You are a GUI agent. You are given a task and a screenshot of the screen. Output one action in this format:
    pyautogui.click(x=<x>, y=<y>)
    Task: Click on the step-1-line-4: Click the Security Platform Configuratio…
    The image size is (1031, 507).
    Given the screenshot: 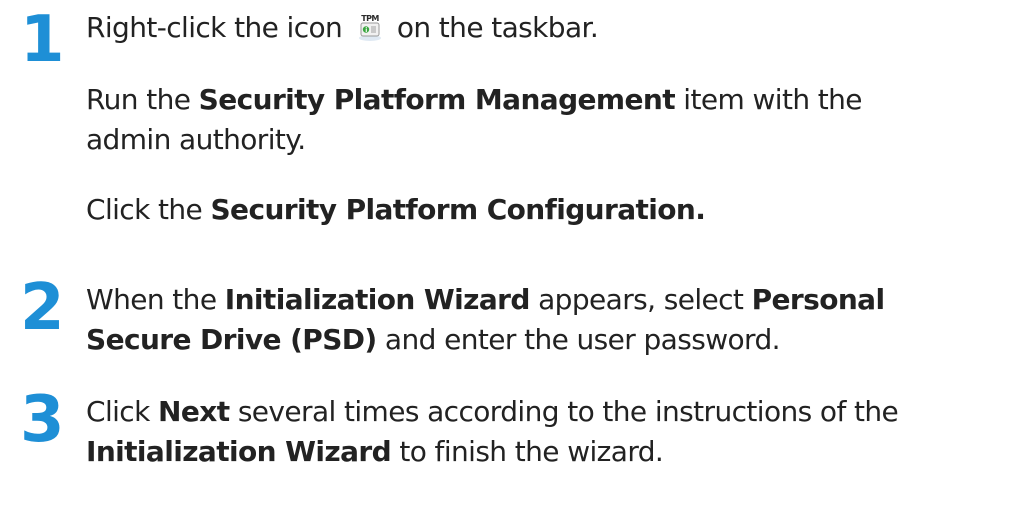 What is the action you would take?
    pyautogui.click(x=551, y=210)
    